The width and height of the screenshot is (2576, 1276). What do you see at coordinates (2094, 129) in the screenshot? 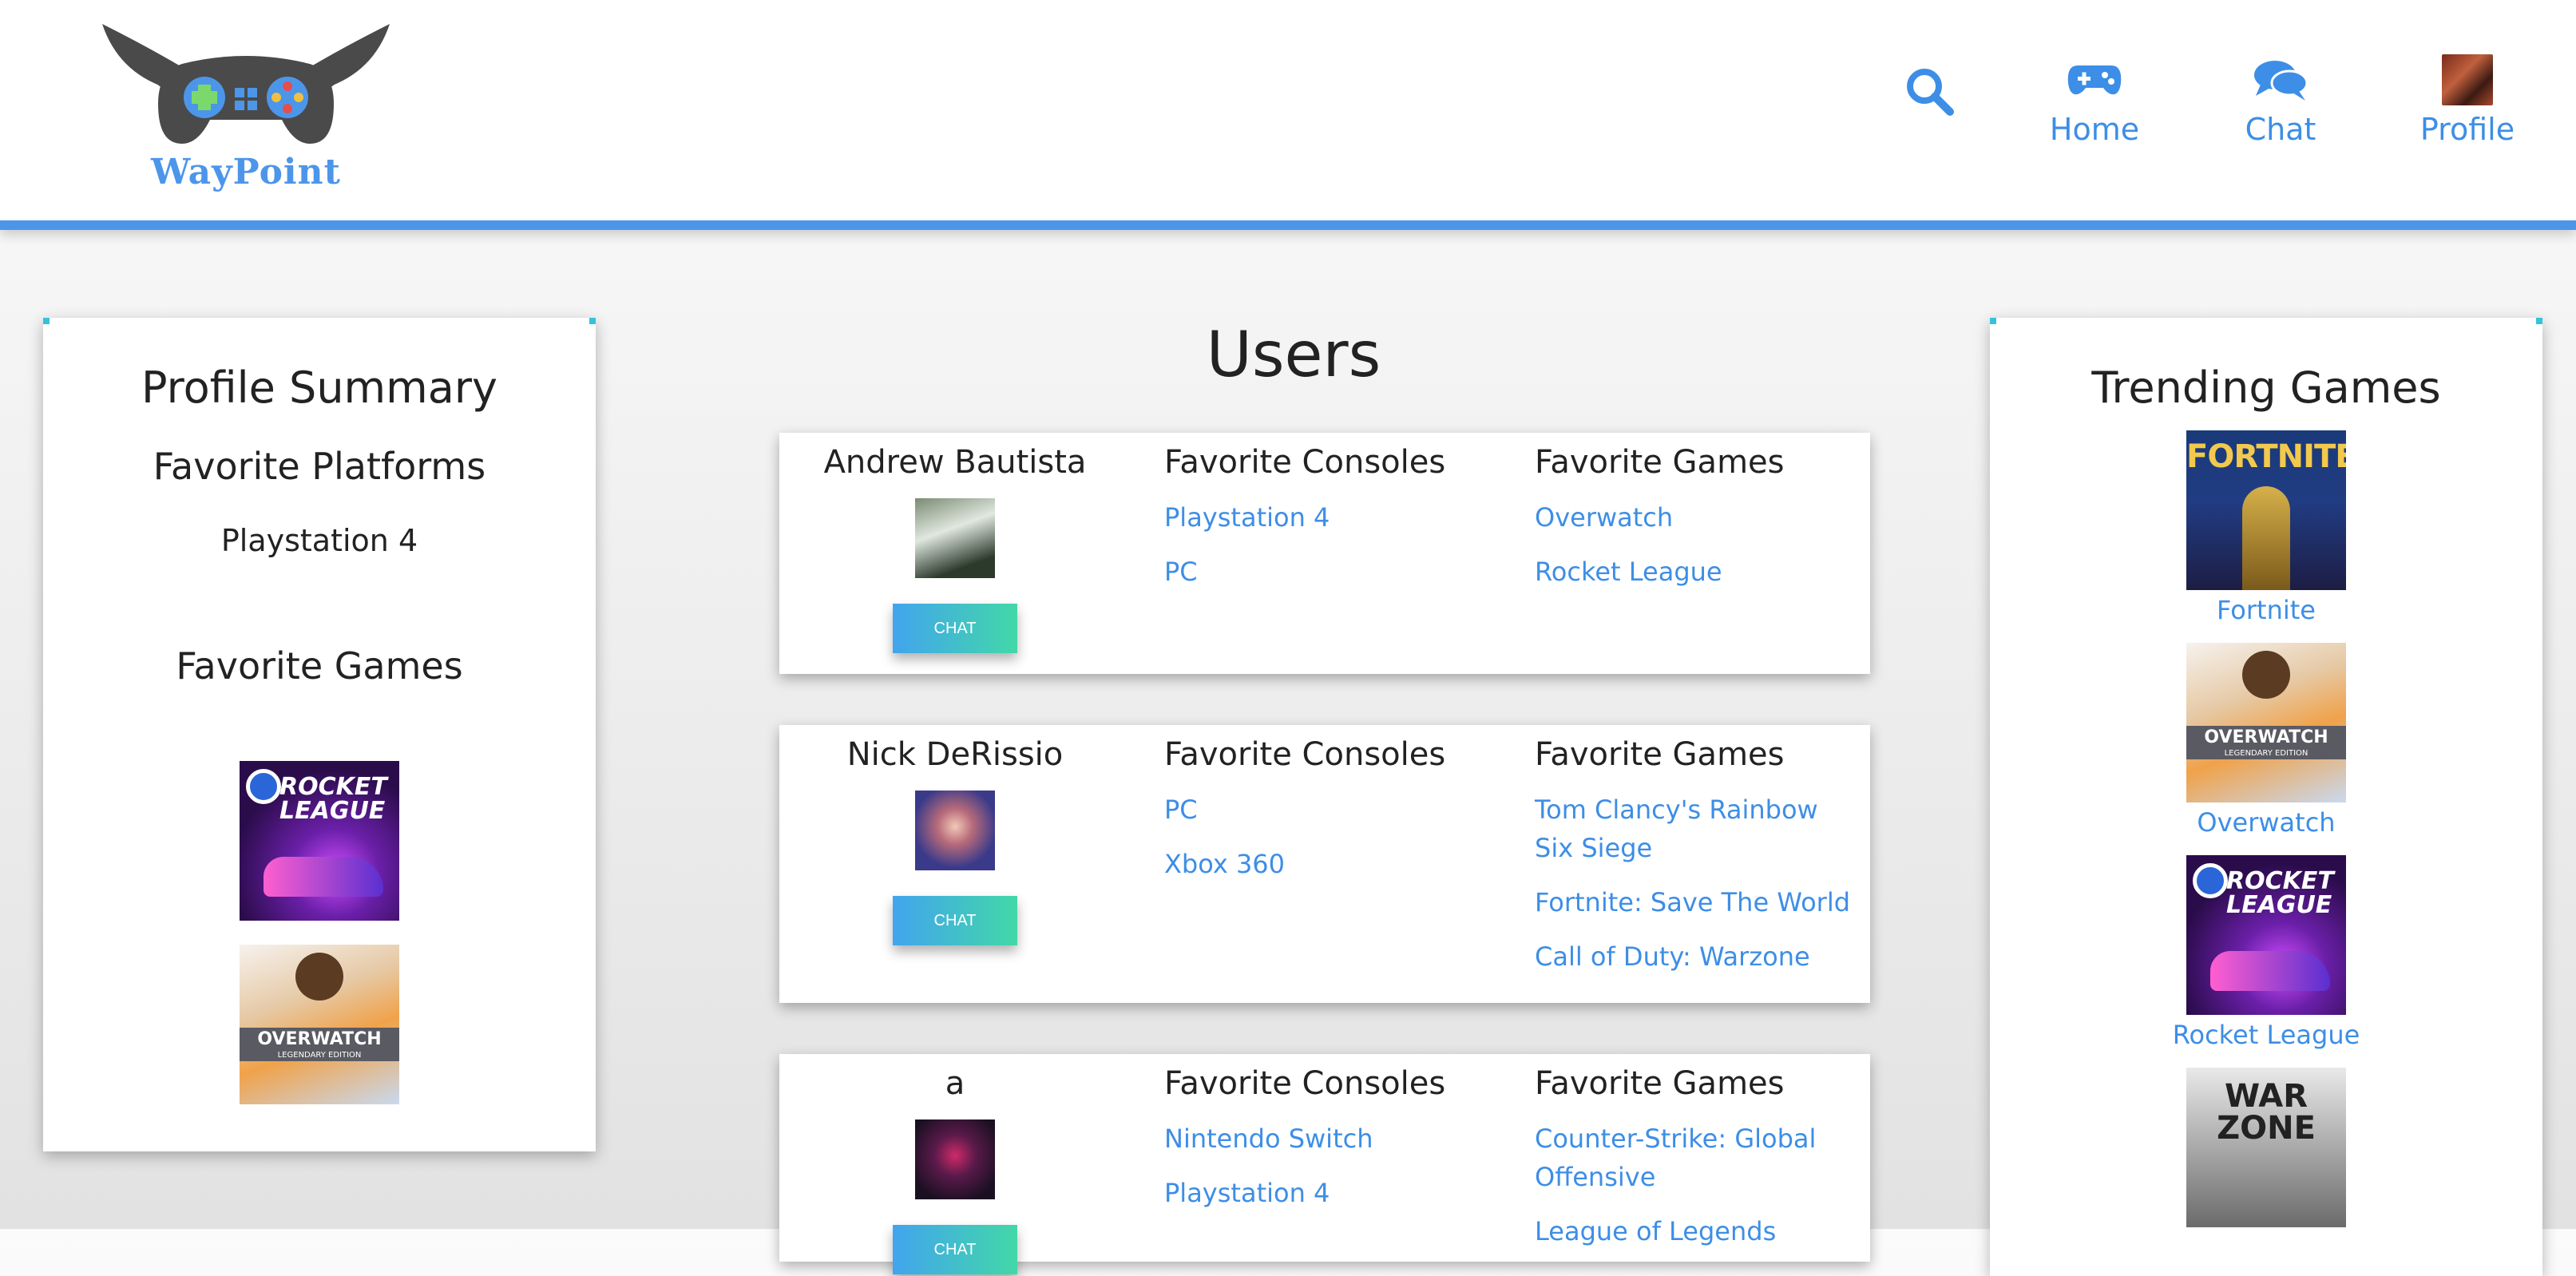
I see `nav-home-label: Home` at bounding box center [2094, 129].